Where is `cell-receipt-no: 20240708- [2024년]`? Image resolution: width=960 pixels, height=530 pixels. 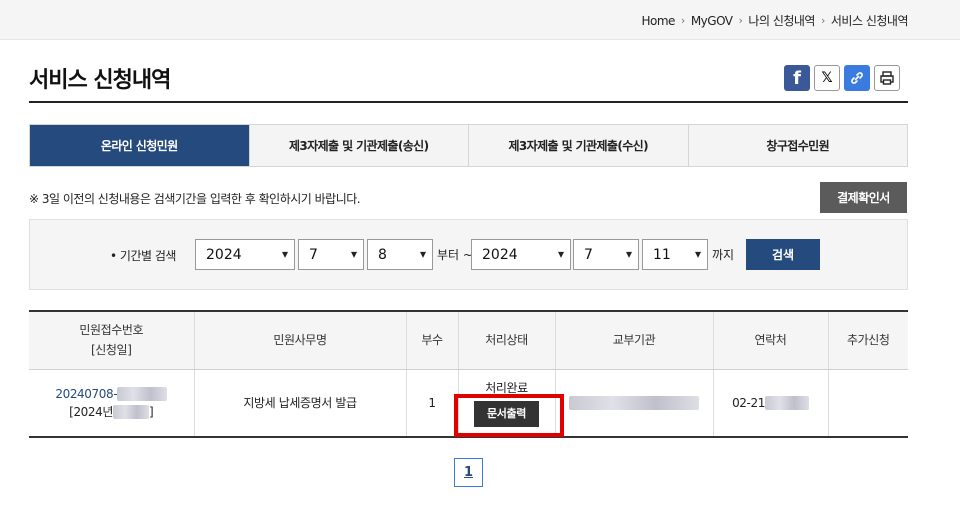 cell-receipt-no: 20240708- [2024년] is located at coordinates (111, 403).